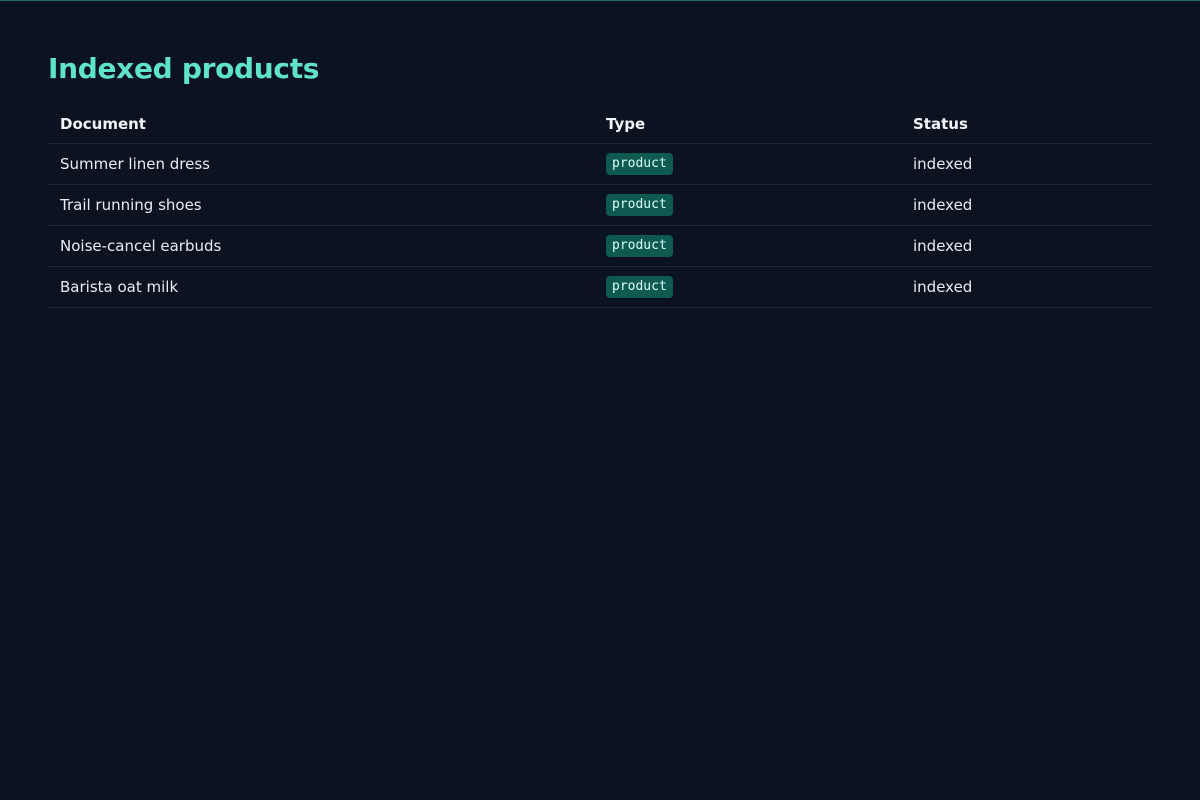  What do you see at coordinates (321, 124) in the screenshot?
I see `column-header-document: Document` at bounding box center [321, 124].